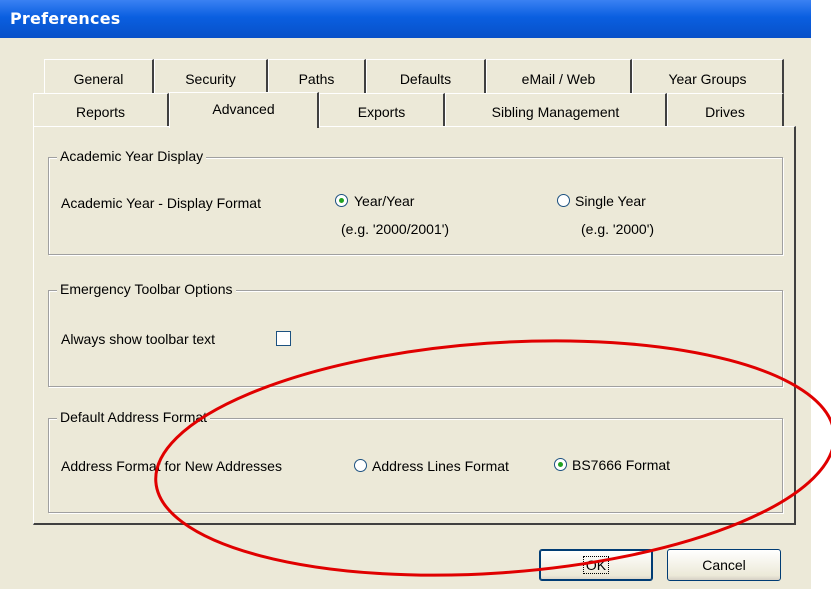 The height and width of the screenshot is (589, 831). What do you see at coordinates (244, 110) in the screenshot?
I see `tab-advanced: Advanced` at bounding box center [244, 110].